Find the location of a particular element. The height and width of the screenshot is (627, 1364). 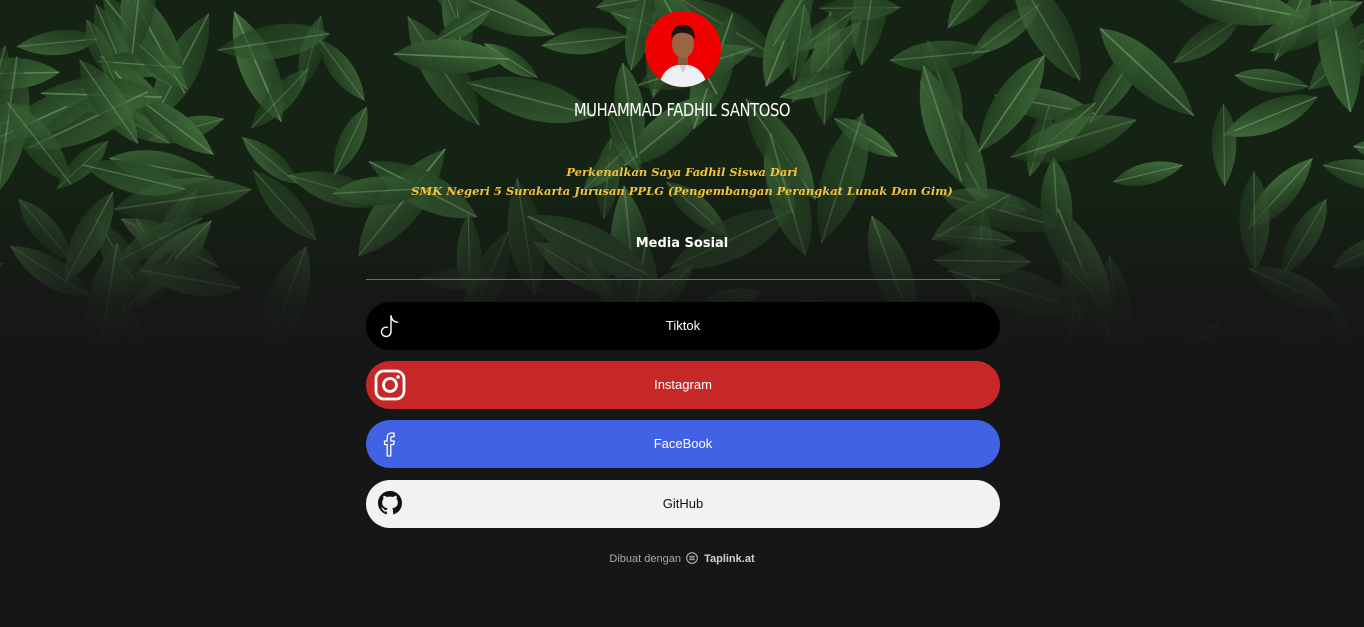

tiktok-label: Tiktok is located at coordinates (683, 325).